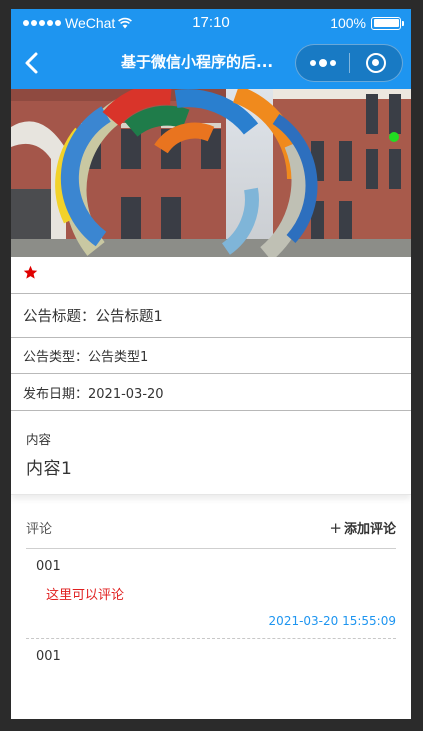  I want to click on chevron-left-icon, so click(31, 63).